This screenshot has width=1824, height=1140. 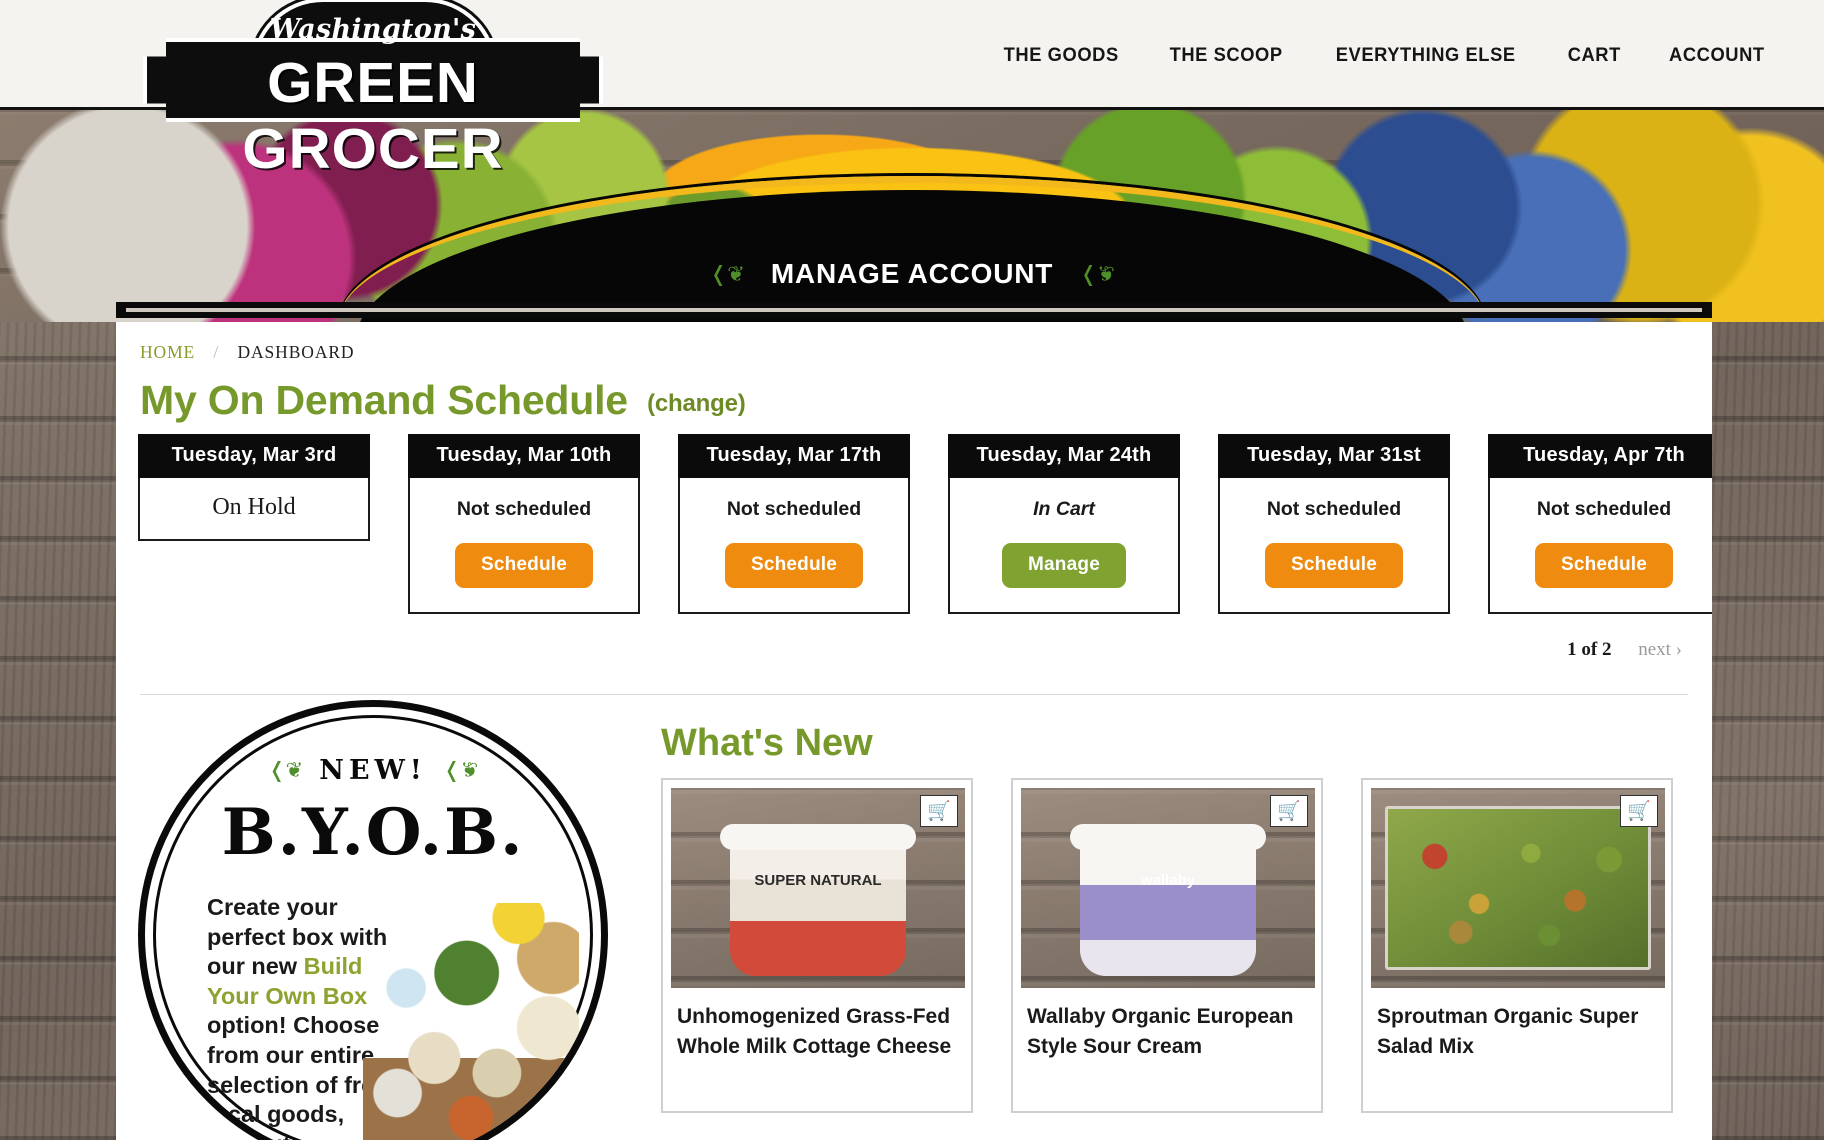 I want to click on schedule-card-date: Tuesday, Apr 7th, so click(x=1600, y=456).